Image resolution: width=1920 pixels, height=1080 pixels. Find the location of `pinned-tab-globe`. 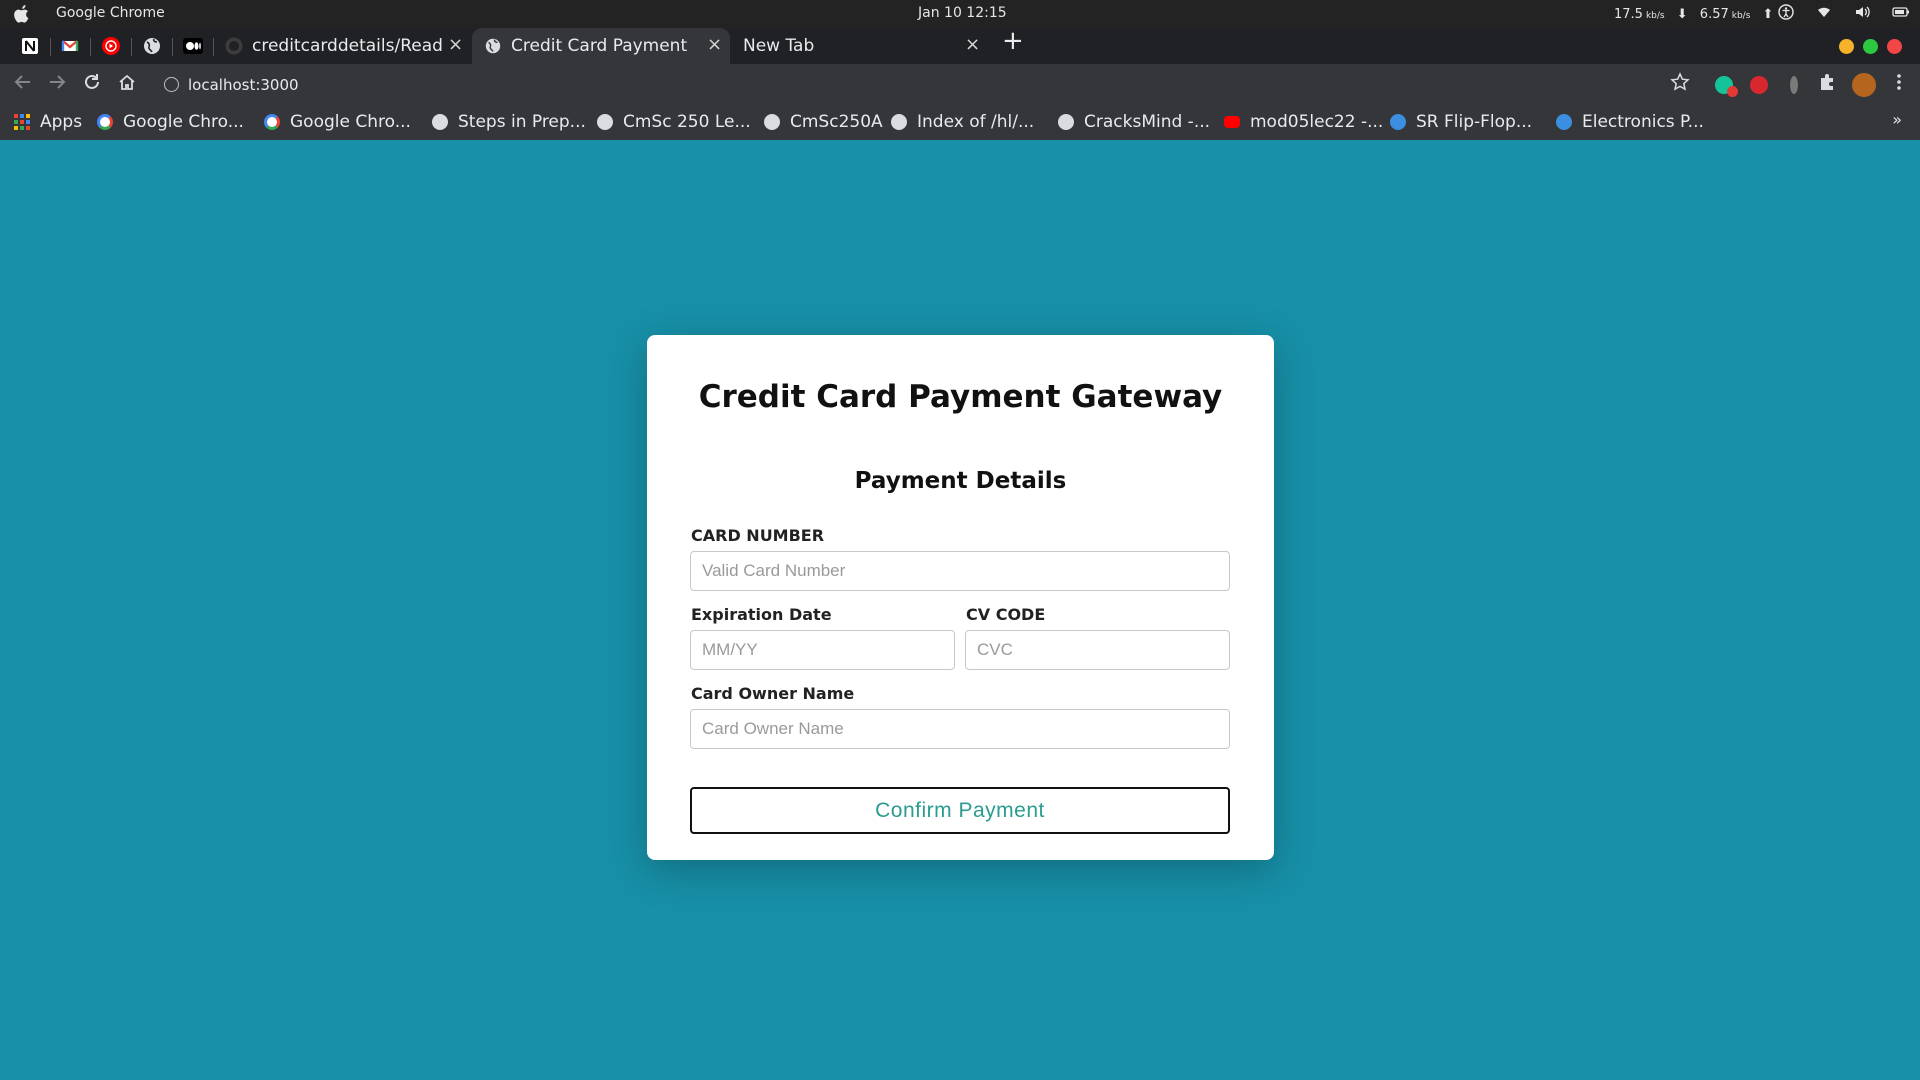

pinned-tab-globe is located at coordinates (152, 46).